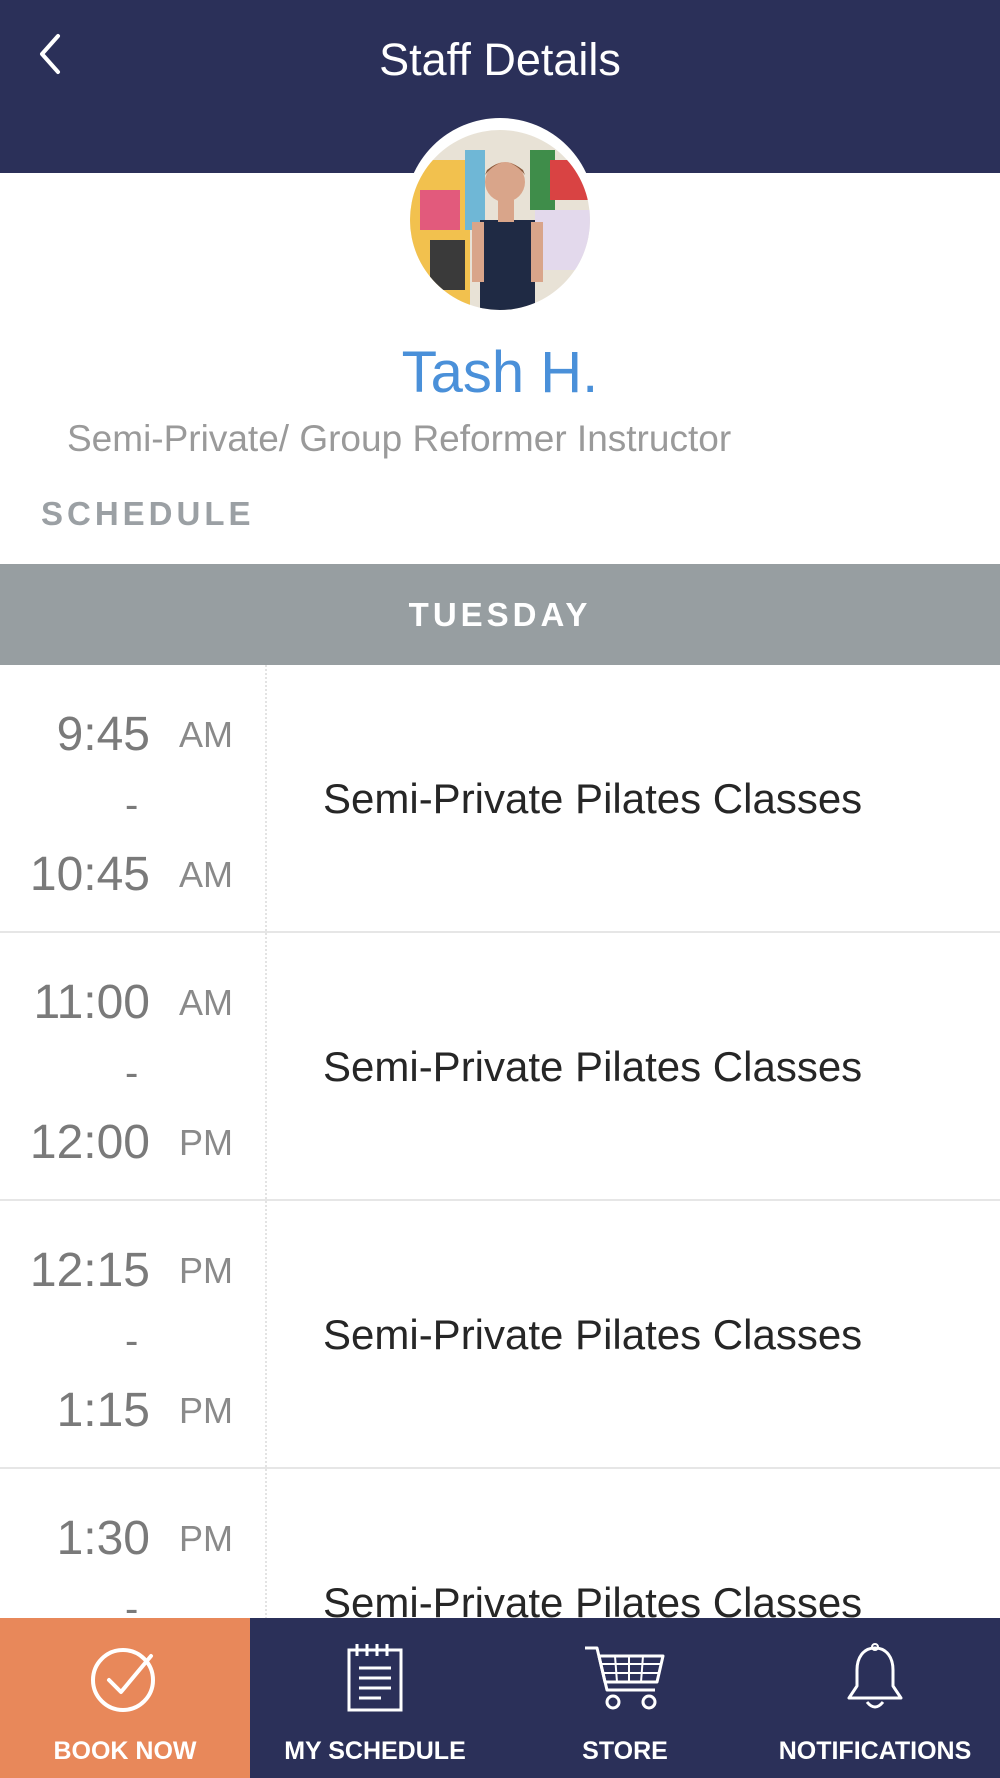 Image resolution: width=1000 pixels, height=1778 pixels. What do you see at coordinates (103, 1538) in the screenshot?
I see `start-time: 1:30` at bounding box center [103, 1538].